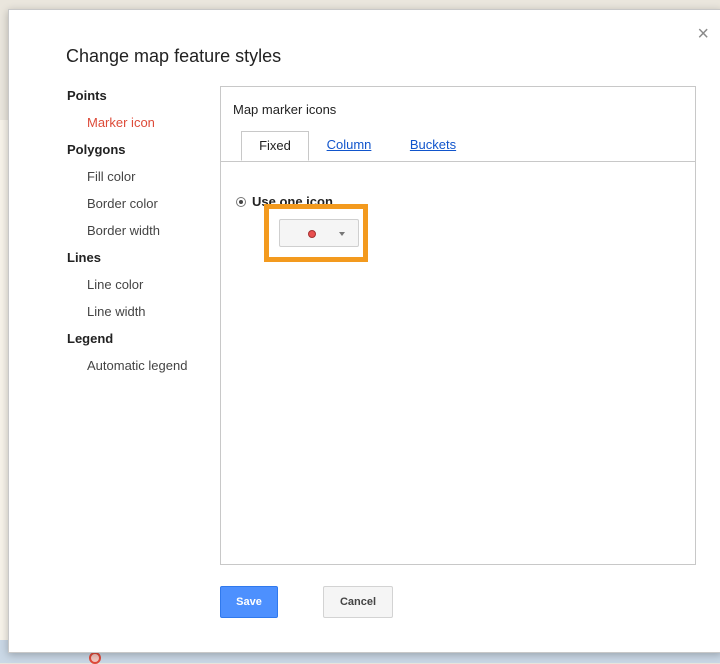  What do you see at coordinates (316, 233) in the screenshot?
I see `highlight-box` at bounding box center [316, 233].